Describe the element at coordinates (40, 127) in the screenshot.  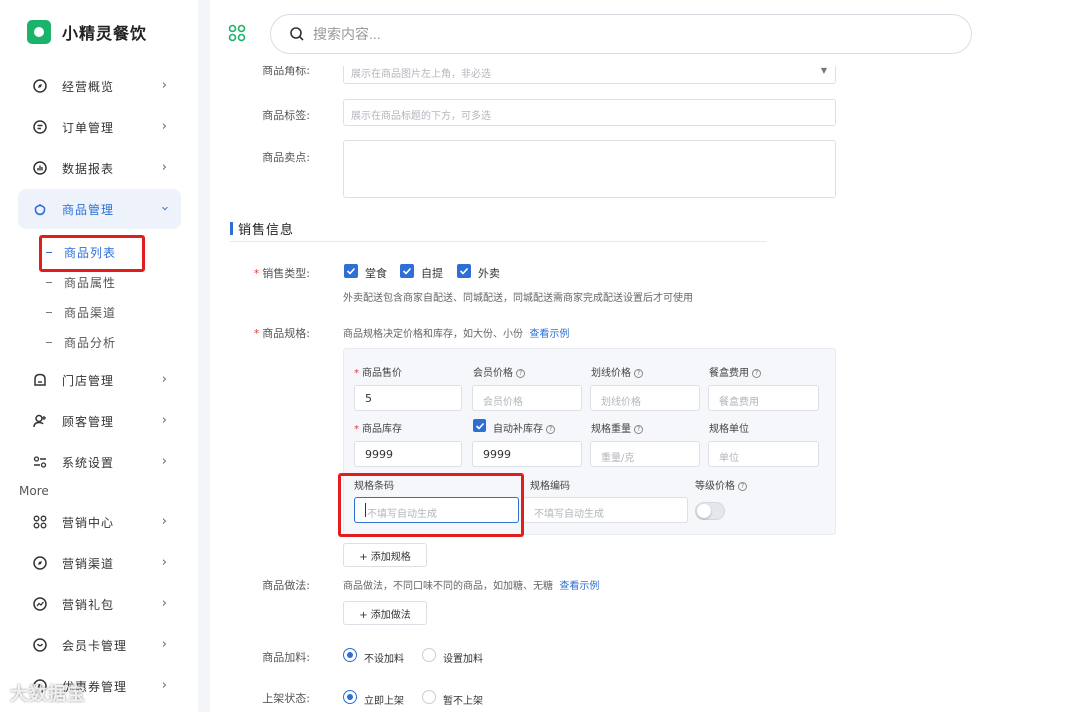
I see `order-icon` at that location.